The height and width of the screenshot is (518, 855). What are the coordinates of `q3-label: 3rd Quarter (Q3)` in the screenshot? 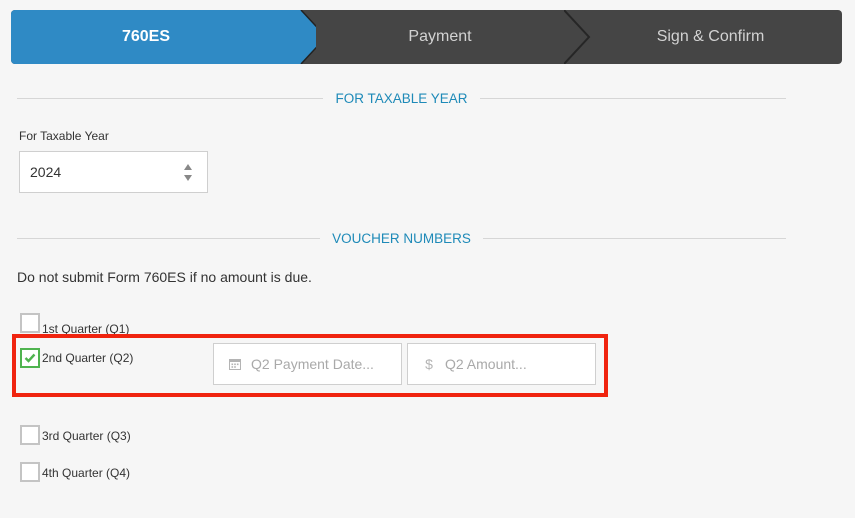 It's located at (86, 436).